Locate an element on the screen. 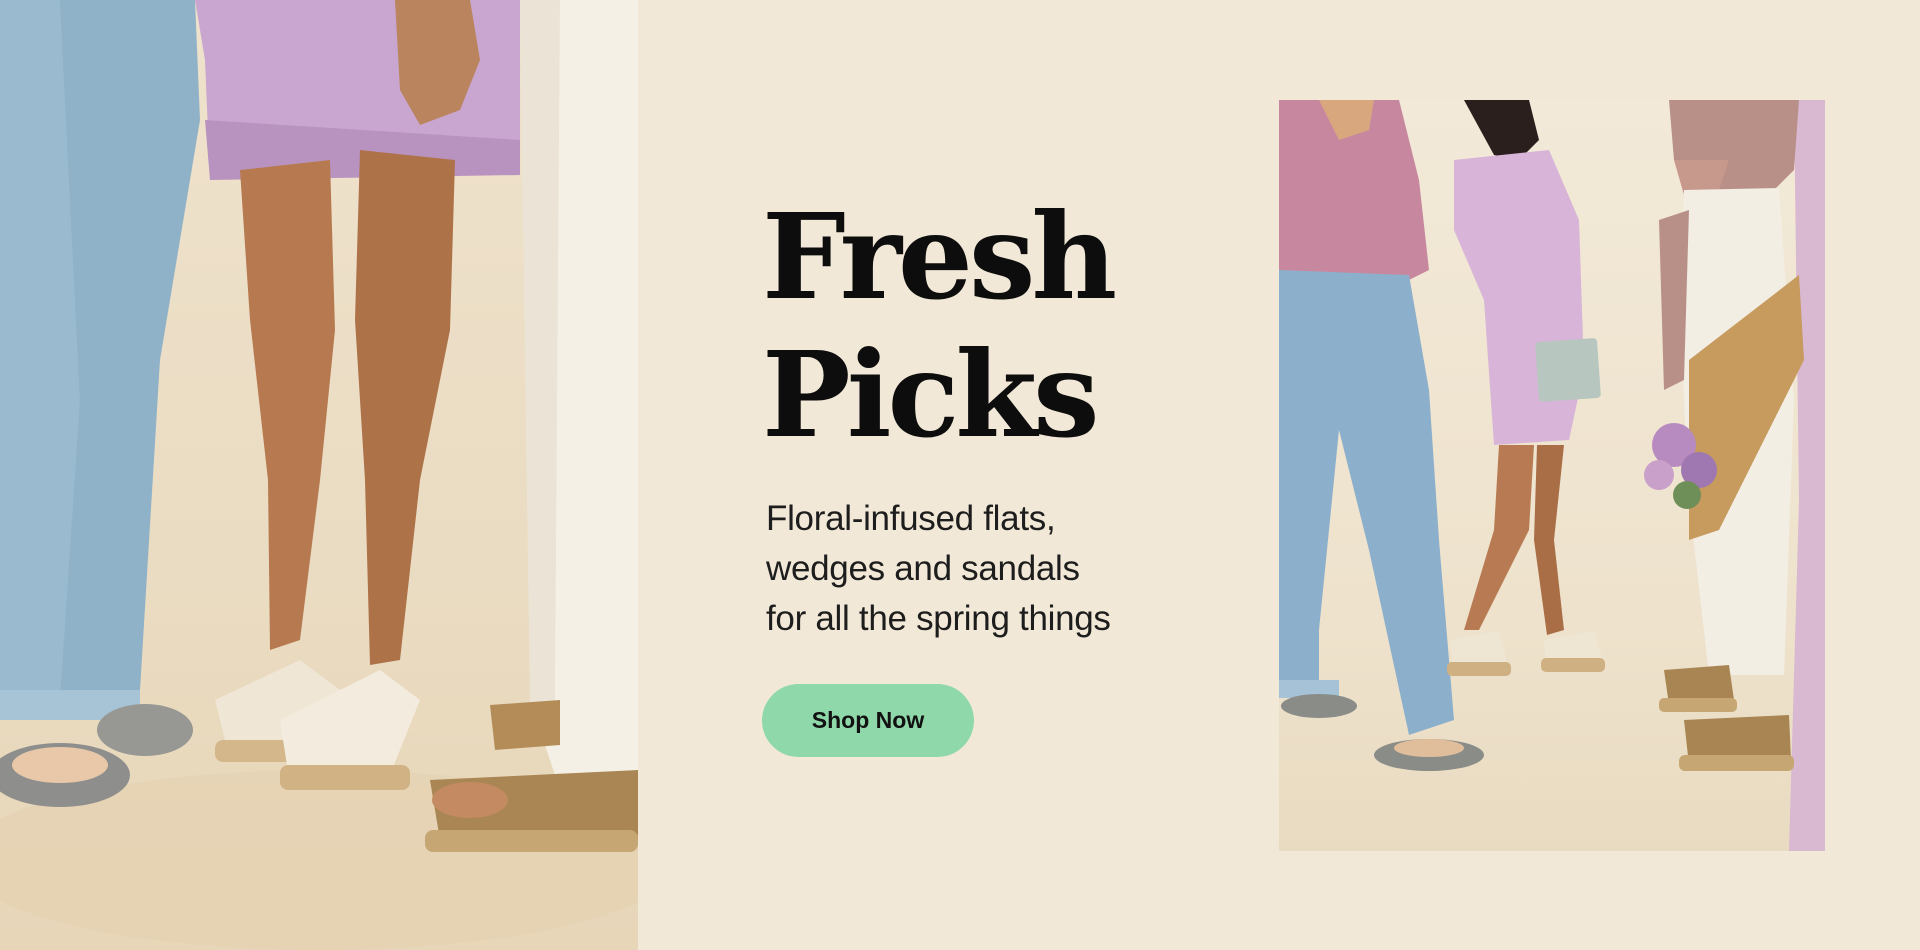  accent-stripe is located at coordinates (1807, 475).